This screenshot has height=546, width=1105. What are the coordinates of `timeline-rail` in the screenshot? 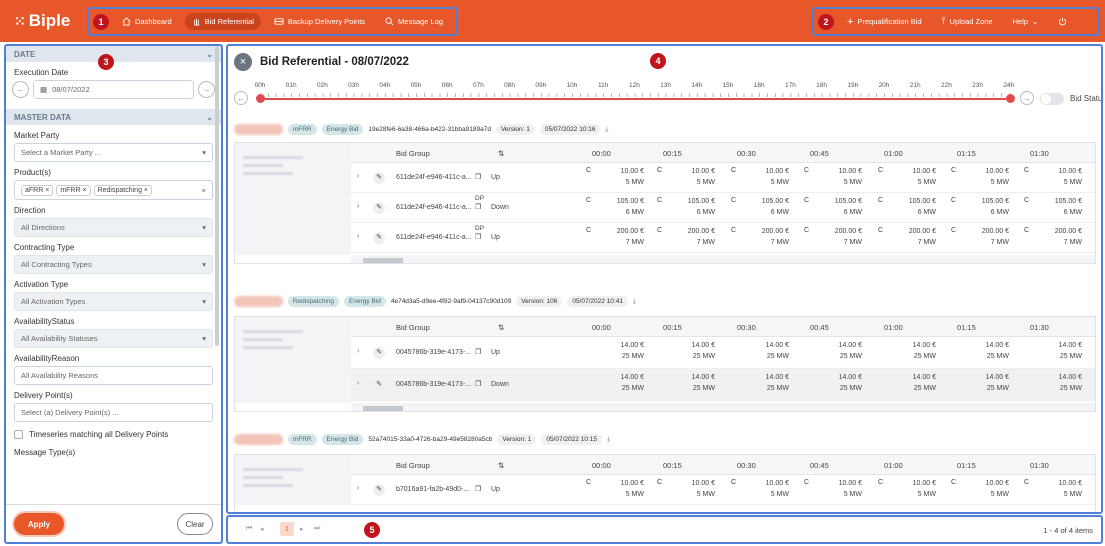 It's located at (635, 99).